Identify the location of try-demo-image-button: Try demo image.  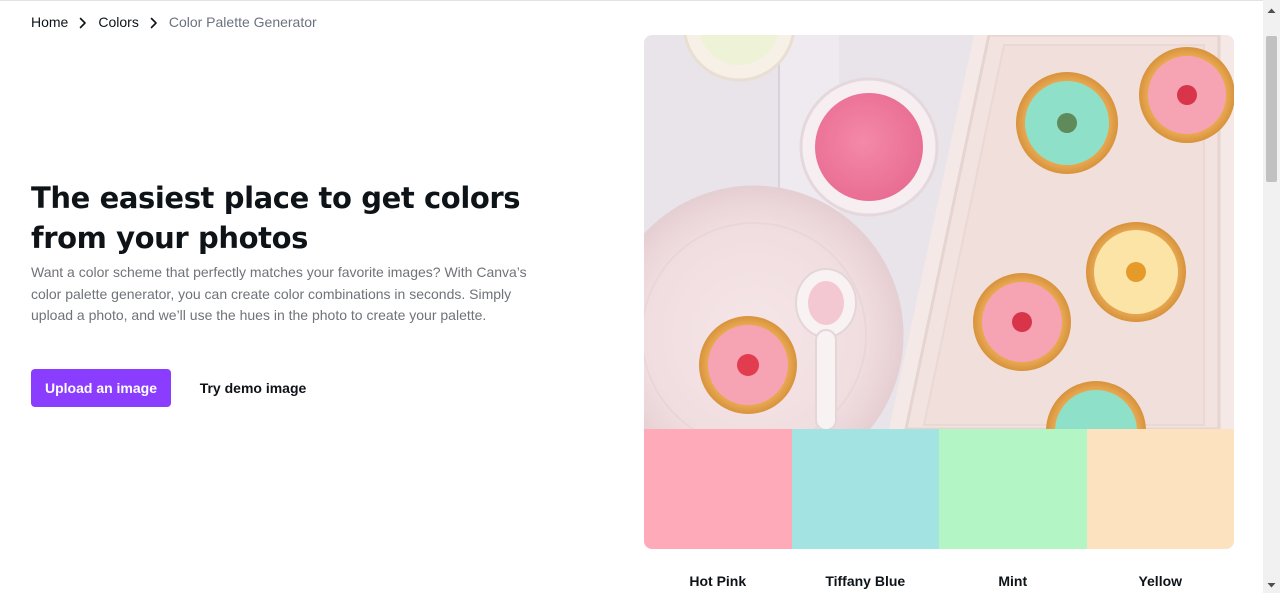
(253, 388).